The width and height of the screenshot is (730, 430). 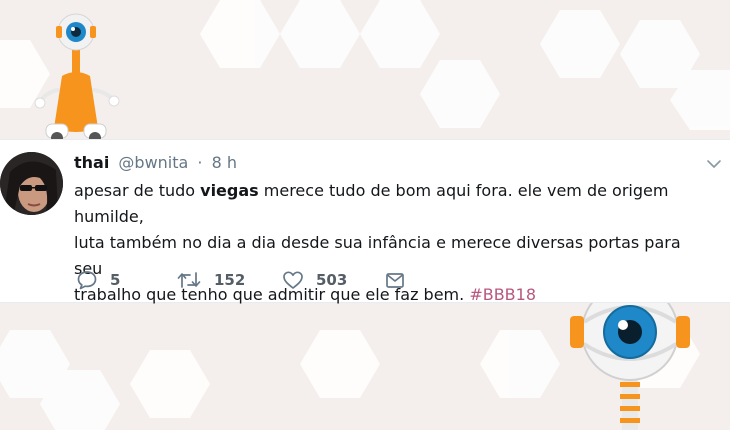 What do you see at coordinates (714, 164) in the screenshot?
I see `chevron-down-icon` at bounding box center [714, 164].